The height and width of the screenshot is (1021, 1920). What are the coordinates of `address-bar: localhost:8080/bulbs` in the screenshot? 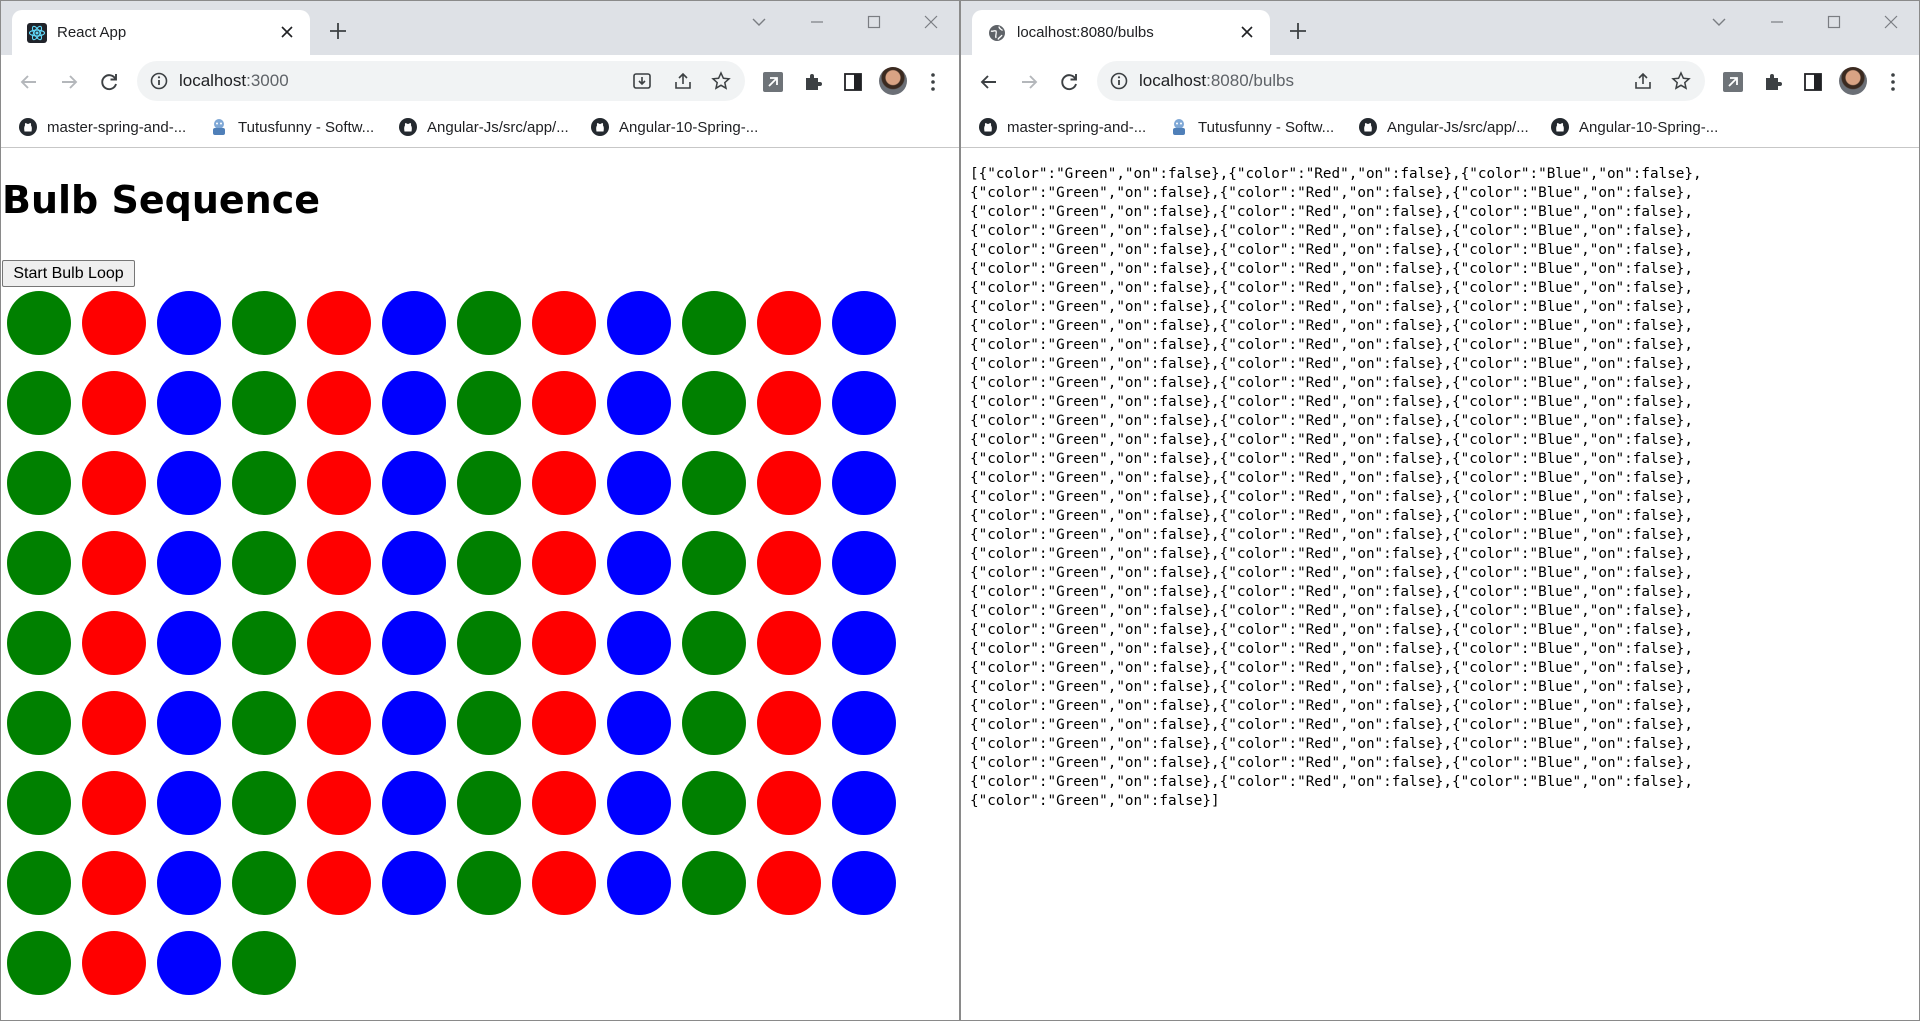 It's located at (1401, 81).